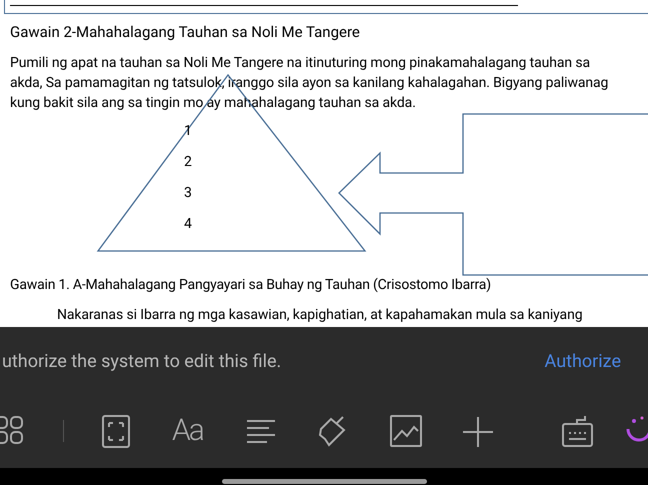 This screenshot has width=648, height=485. I want to click on frame-icon, so click(117, 432).